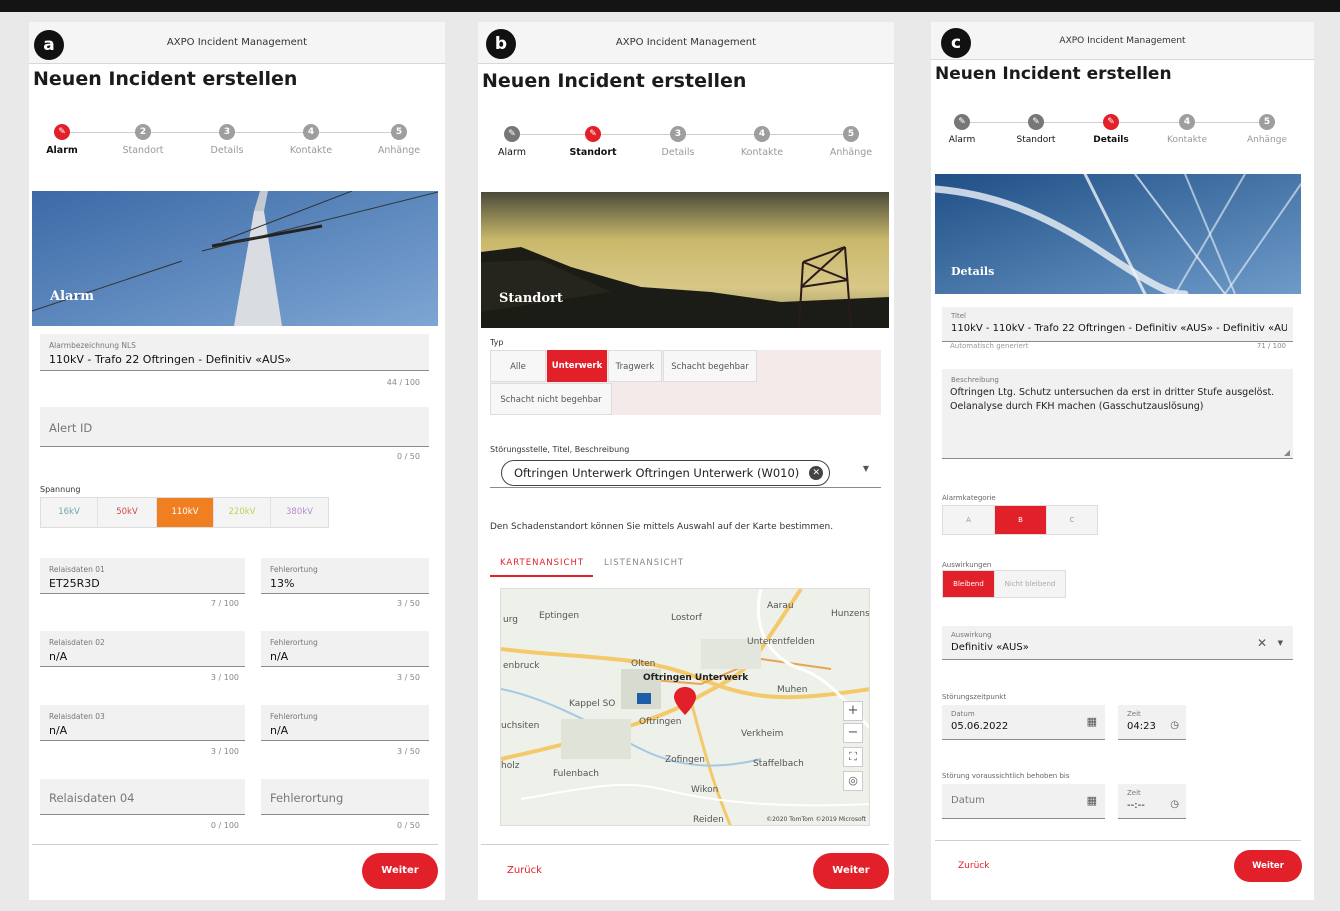 This screenshot has width=1340, height=911. I want to click on resize-handle-icon: ◢, so click(1287, 452).